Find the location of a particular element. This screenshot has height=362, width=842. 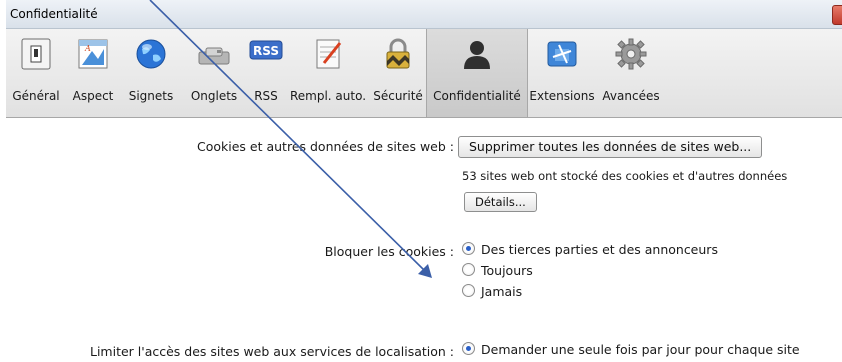

gear-icon is located at coordinates (631, 54).